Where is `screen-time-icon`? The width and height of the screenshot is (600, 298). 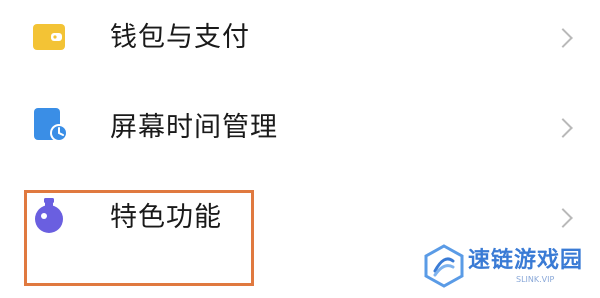 screen-time-icon is located at coordinates (52, 128).